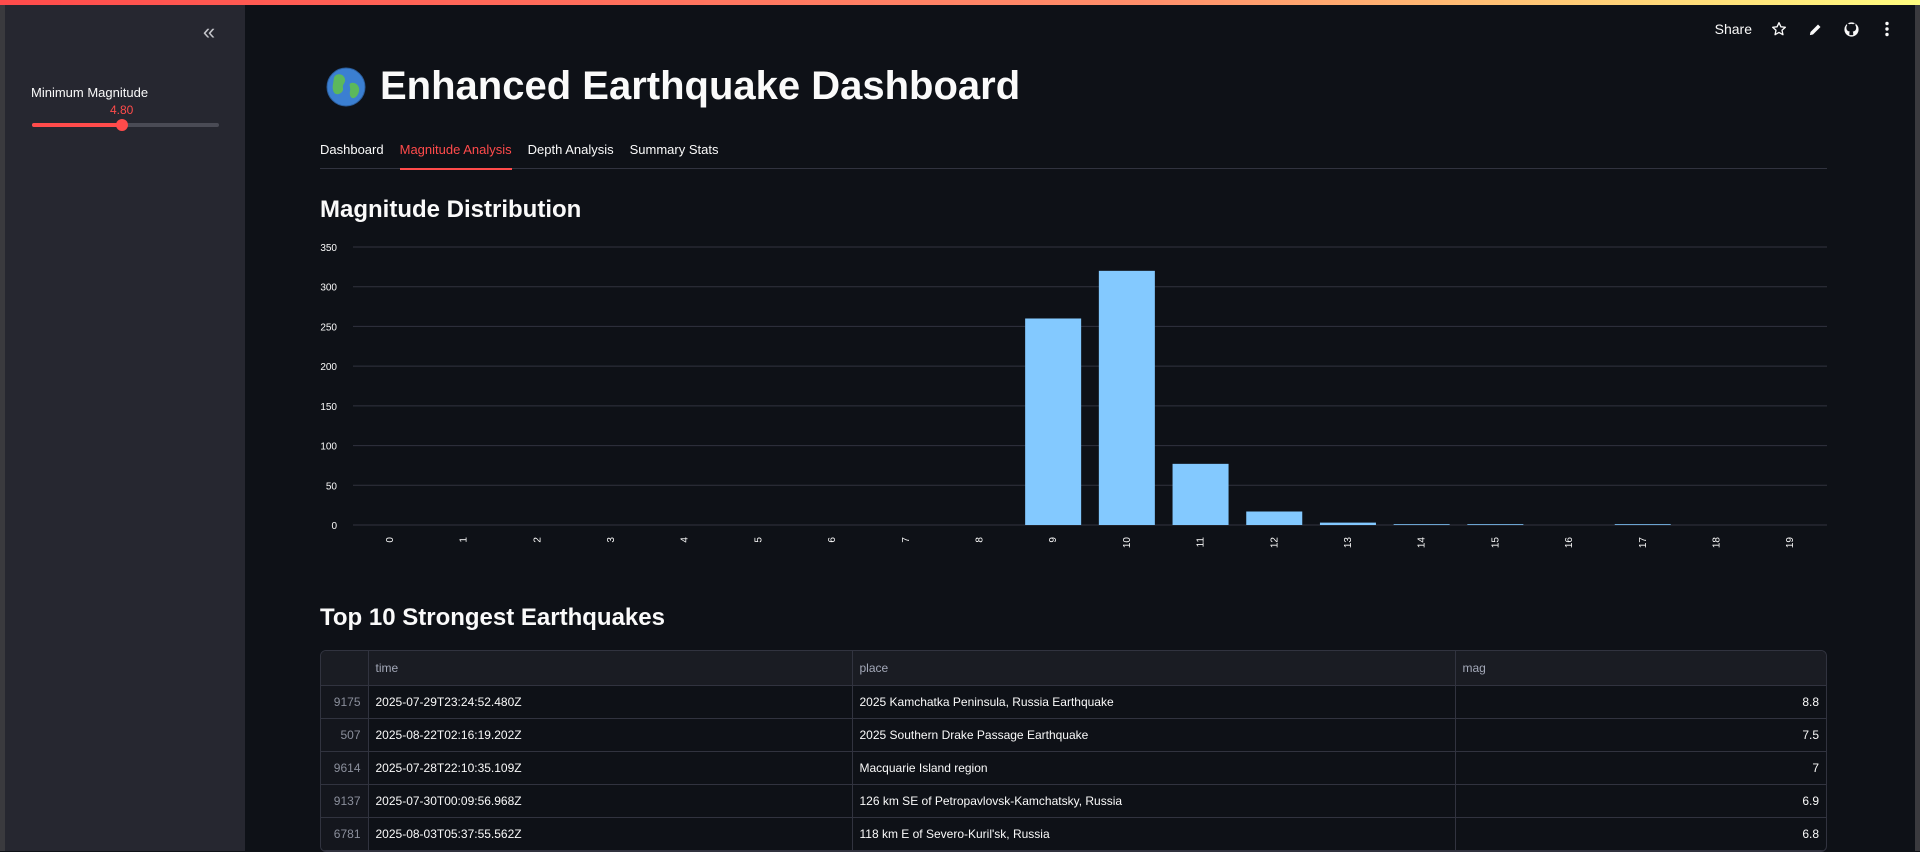 This screenshot has height=852, width=1920. I want to click on x-tick-label: 14, so click(1422, 543).